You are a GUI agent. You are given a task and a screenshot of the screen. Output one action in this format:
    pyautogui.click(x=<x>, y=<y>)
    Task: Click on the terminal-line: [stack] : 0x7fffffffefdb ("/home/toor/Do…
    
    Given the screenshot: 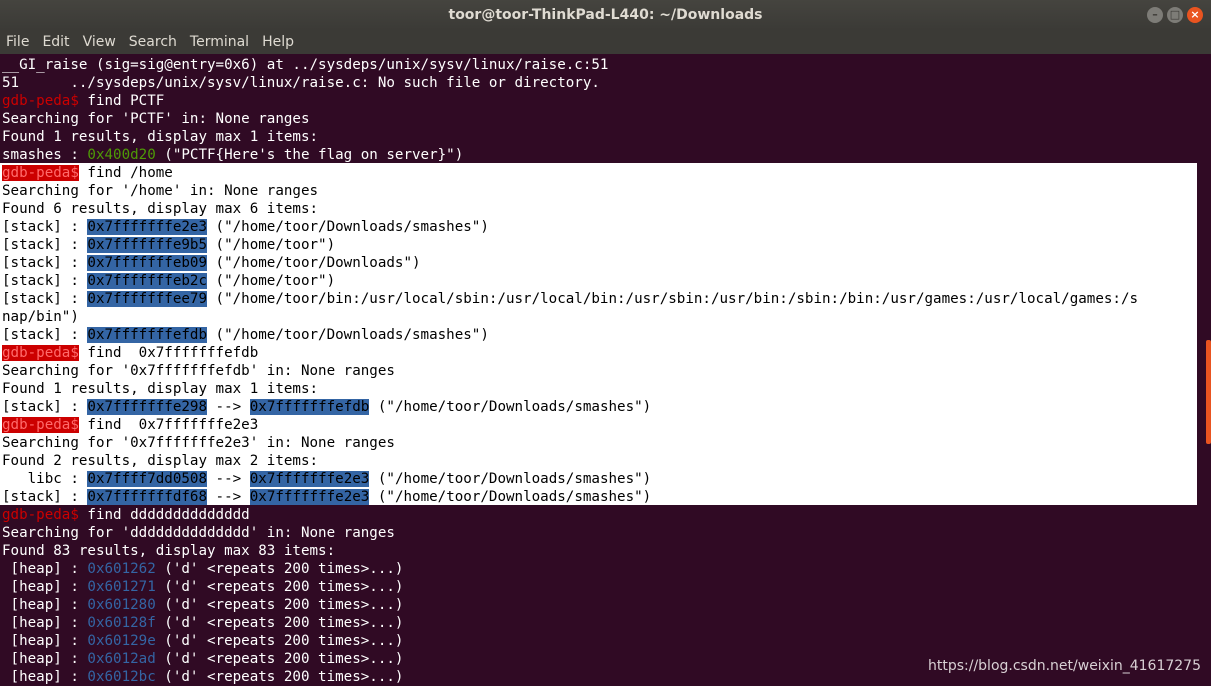 What is the action you would take?
    pyautogui.click(x=598, y=335)
    